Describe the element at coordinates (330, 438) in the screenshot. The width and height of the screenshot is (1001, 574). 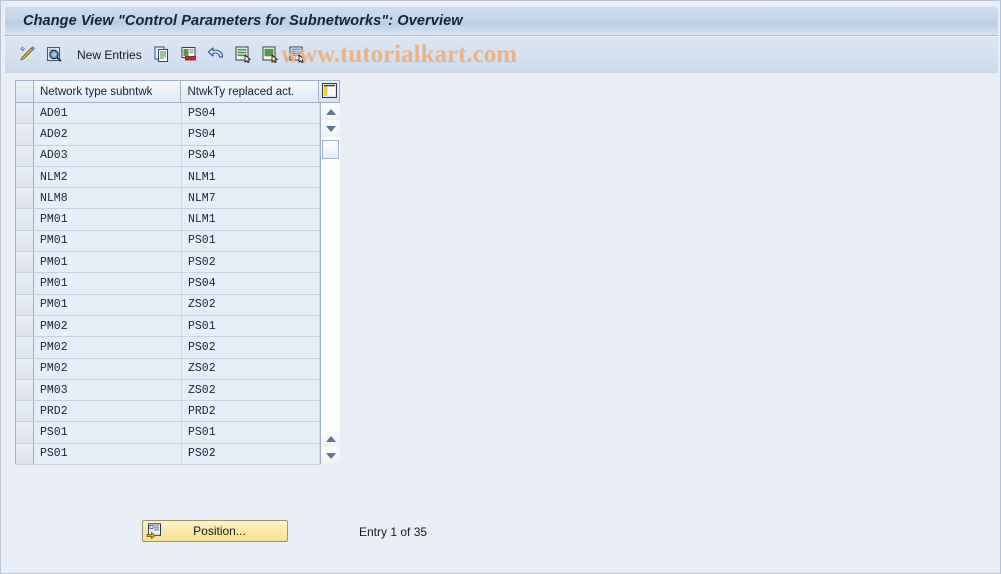
I see `scroll-page-up-button` at that location.